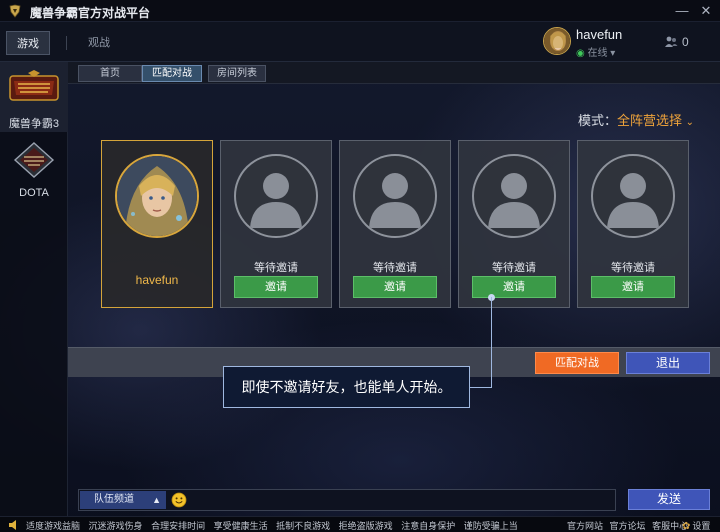 Image resolution: width=720 pixels, height=532 pixels. I want to click on user-avatar, so click(557, 41).